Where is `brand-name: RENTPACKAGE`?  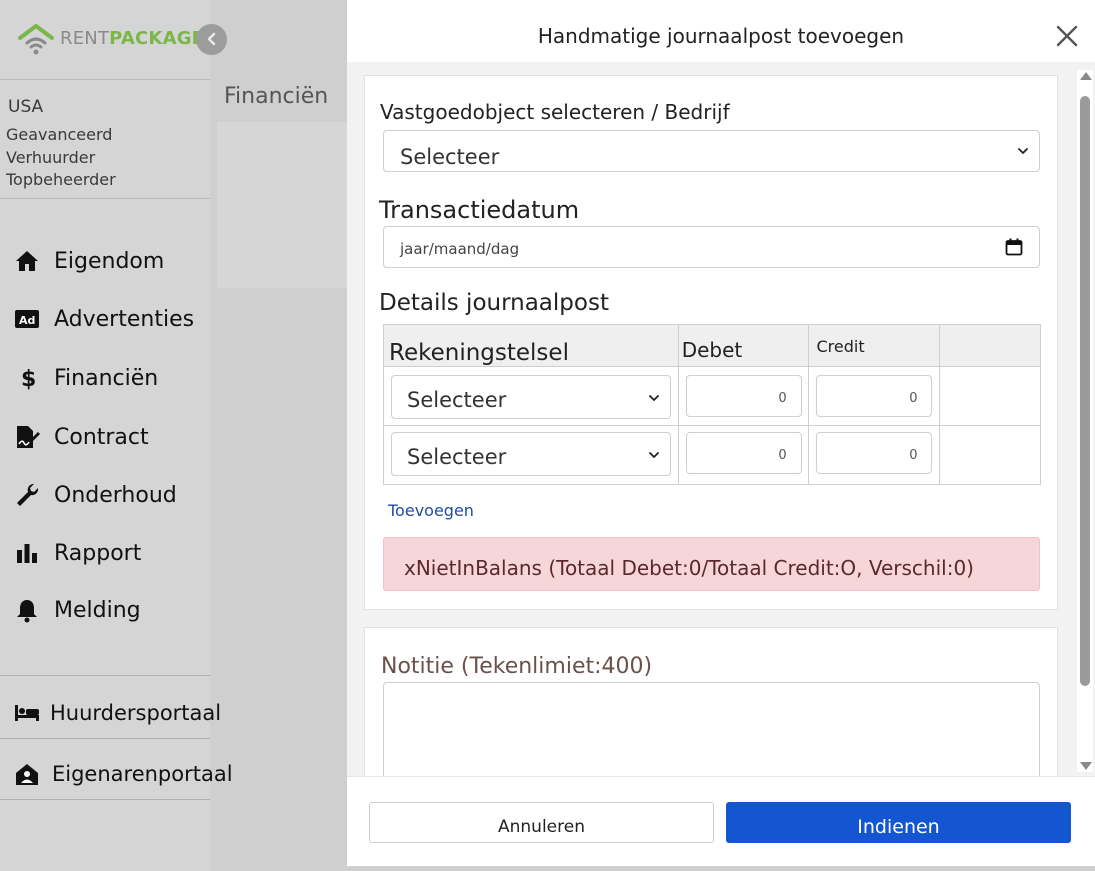
brand-name: RENTPACKAGE is located at coordinates (132, 38).